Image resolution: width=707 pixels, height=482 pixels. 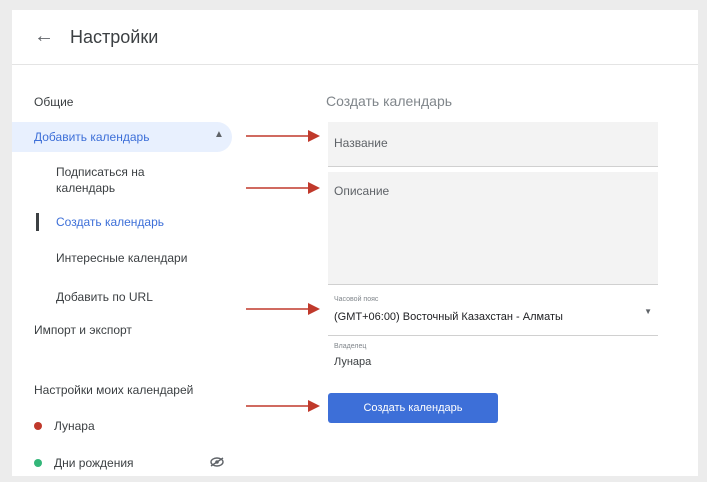 I want to click on owner-value: Лунара, so click(x=353, y=362).